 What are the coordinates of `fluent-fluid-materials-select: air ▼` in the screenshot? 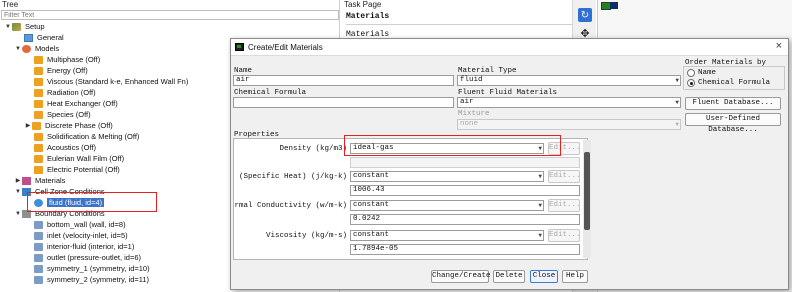 It's located at (569, 102).